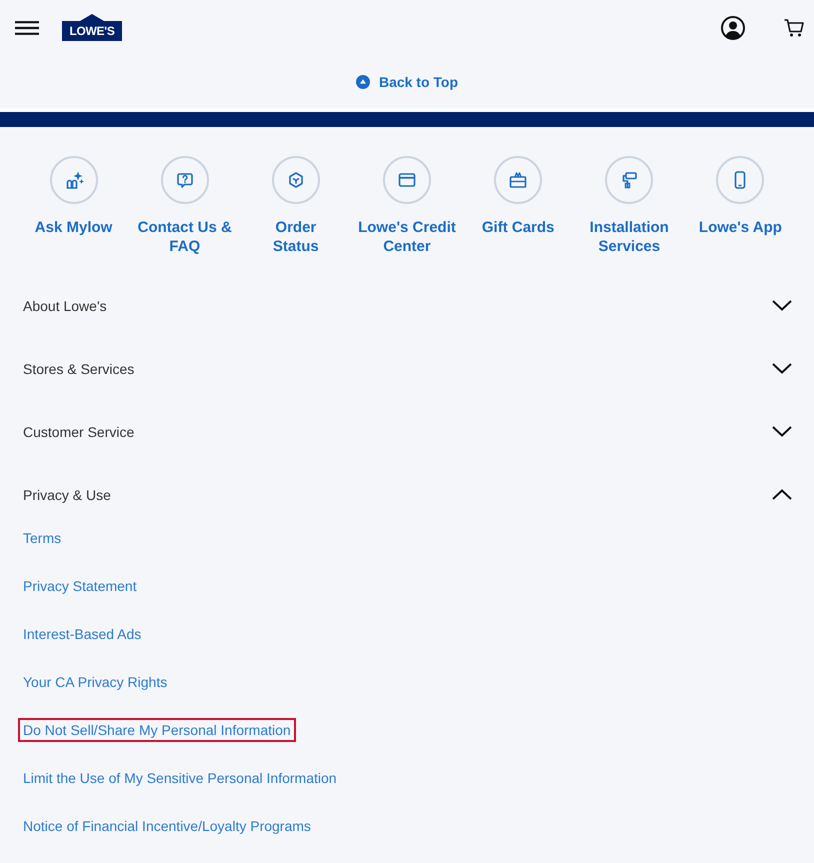  What do you see at coordinates (80, 586) in the screenshot?
I see `footer-link: Privacy Statement` at bounding box center [80, 586].